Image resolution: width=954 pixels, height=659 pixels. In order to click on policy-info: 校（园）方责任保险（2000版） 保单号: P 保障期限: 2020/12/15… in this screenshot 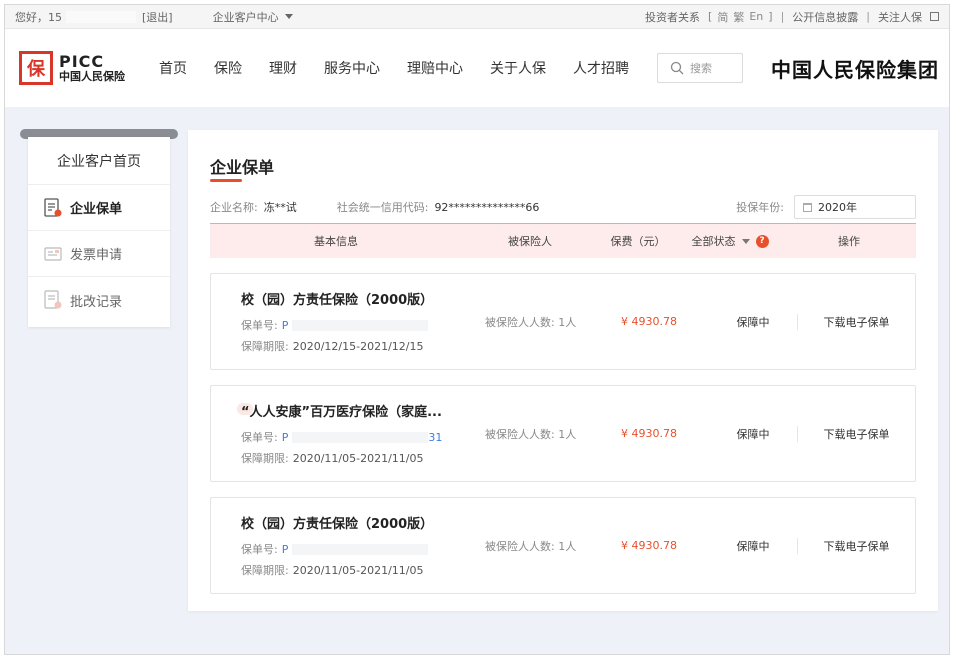, I will do `click(348, 321)`.